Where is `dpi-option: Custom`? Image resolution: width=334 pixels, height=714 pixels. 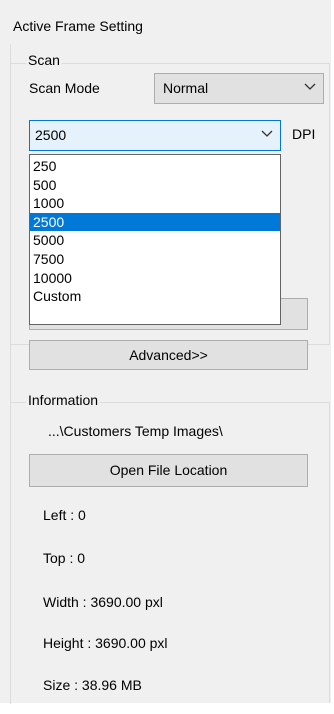 dpi-option: Custom is located at coordinates (155, 296).